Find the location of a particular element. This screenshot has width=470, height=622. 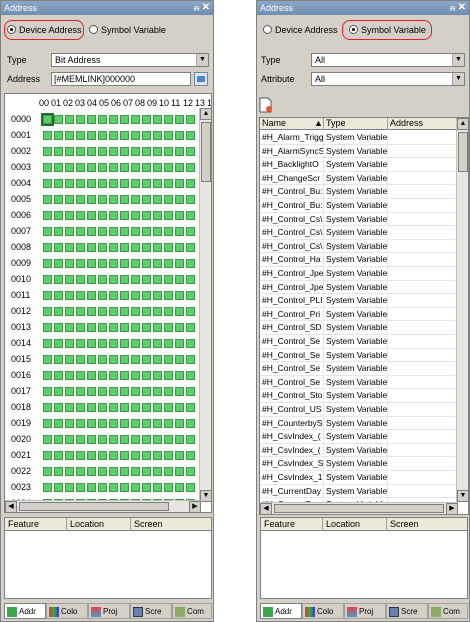

col-location: Location is located at coordinates (99, 524).